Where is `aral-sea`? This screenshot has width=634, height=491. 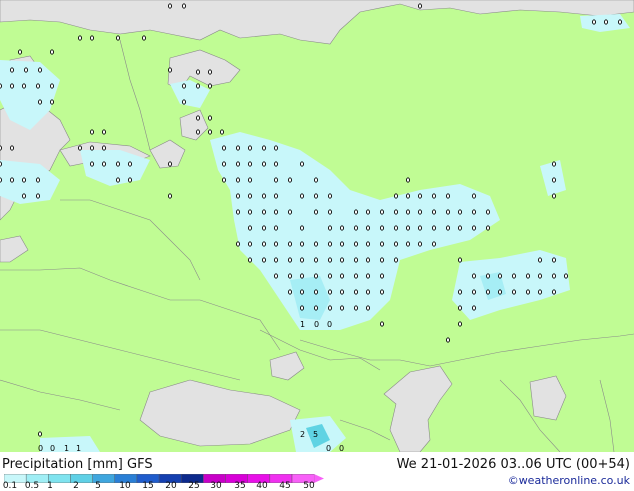 aral-sea is located at coordinates (548, 398).